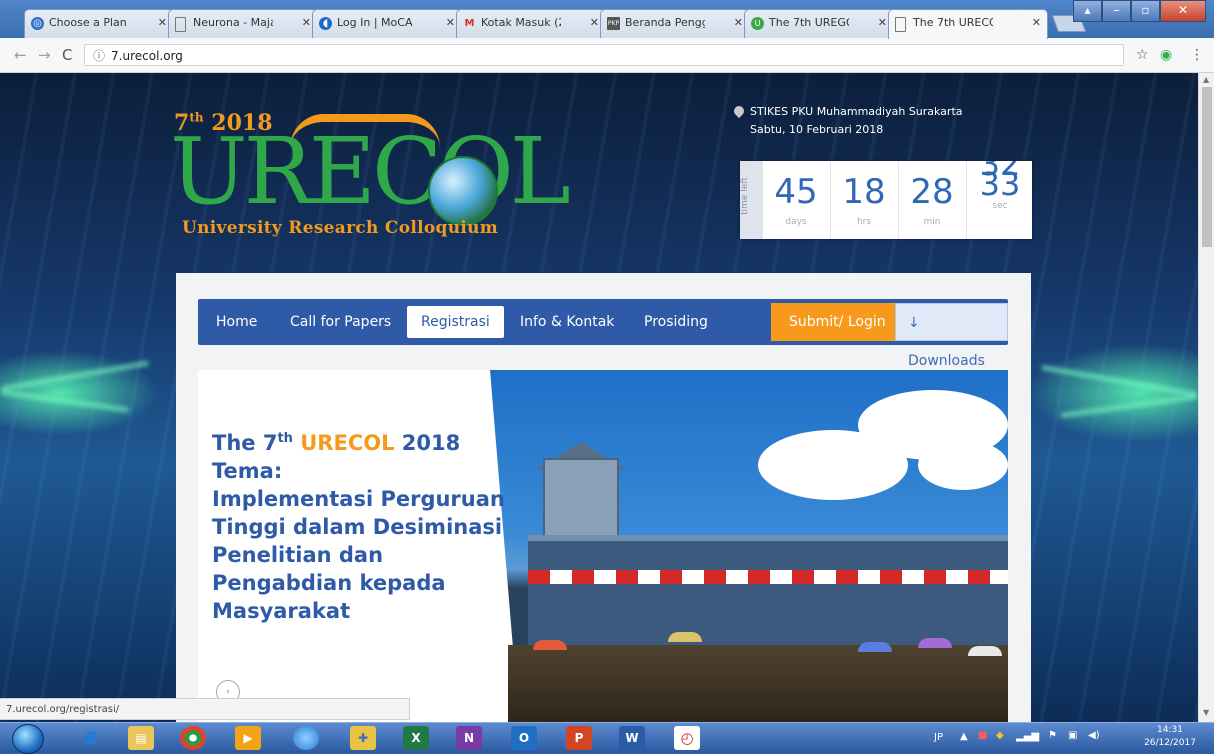 The image size is (1214, 754). I want to click on page-scrollbar: ▲ ▼, so click(1206, 397).